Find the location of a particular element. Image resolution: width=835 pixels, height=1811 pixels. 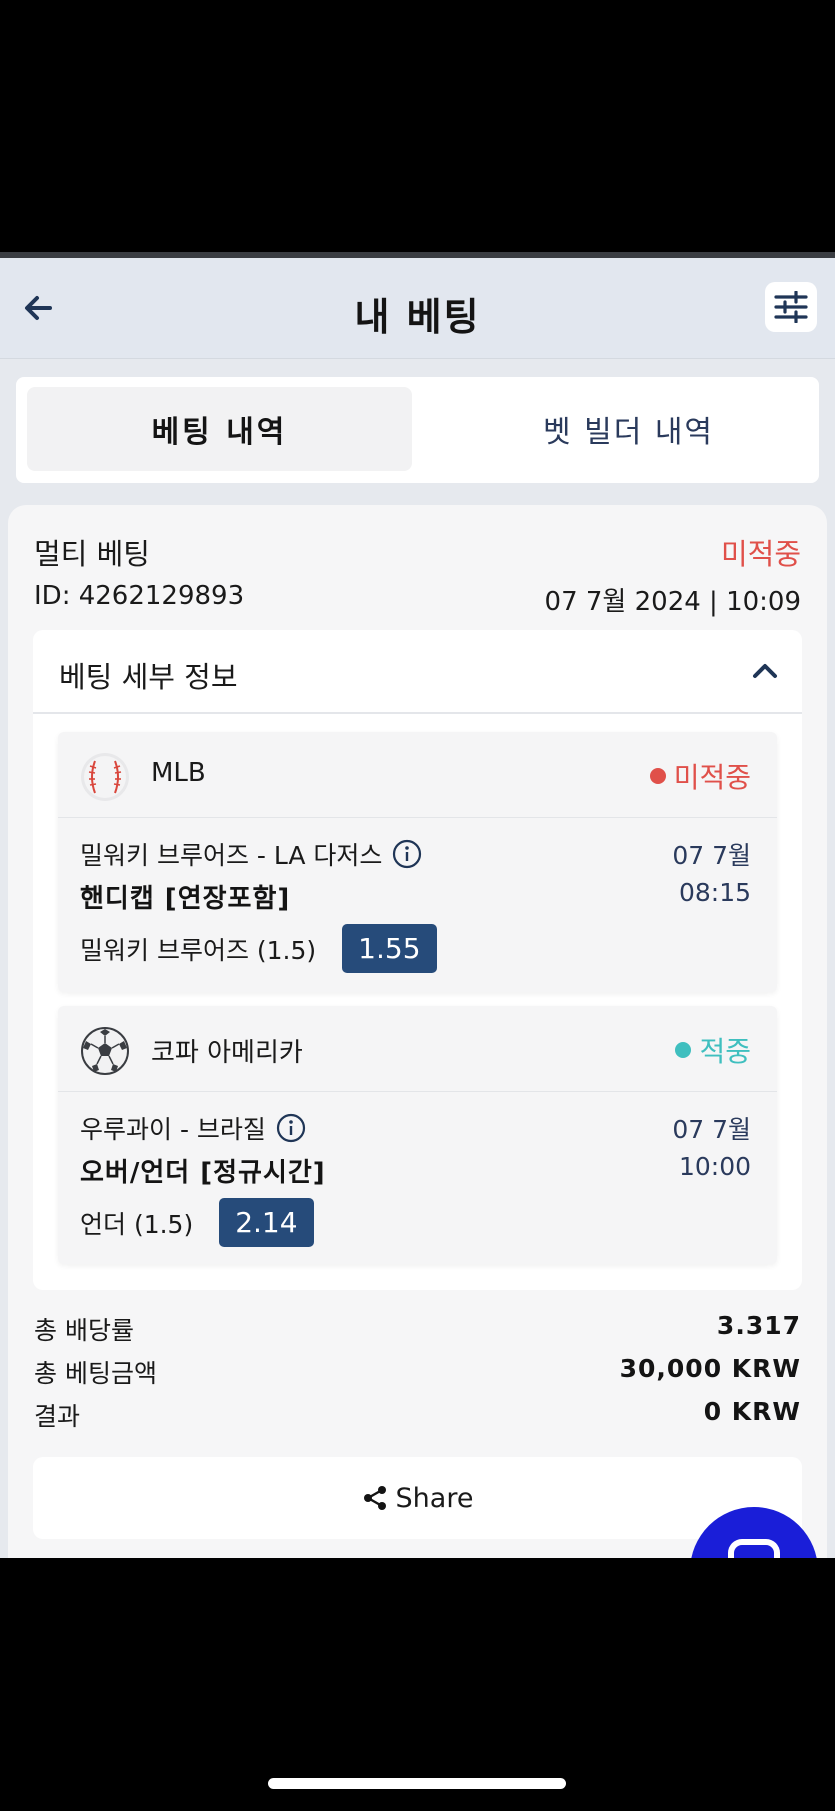

pick-label: 밀워키 브루어즈 (1.5) is located at coordinates (198, 950).